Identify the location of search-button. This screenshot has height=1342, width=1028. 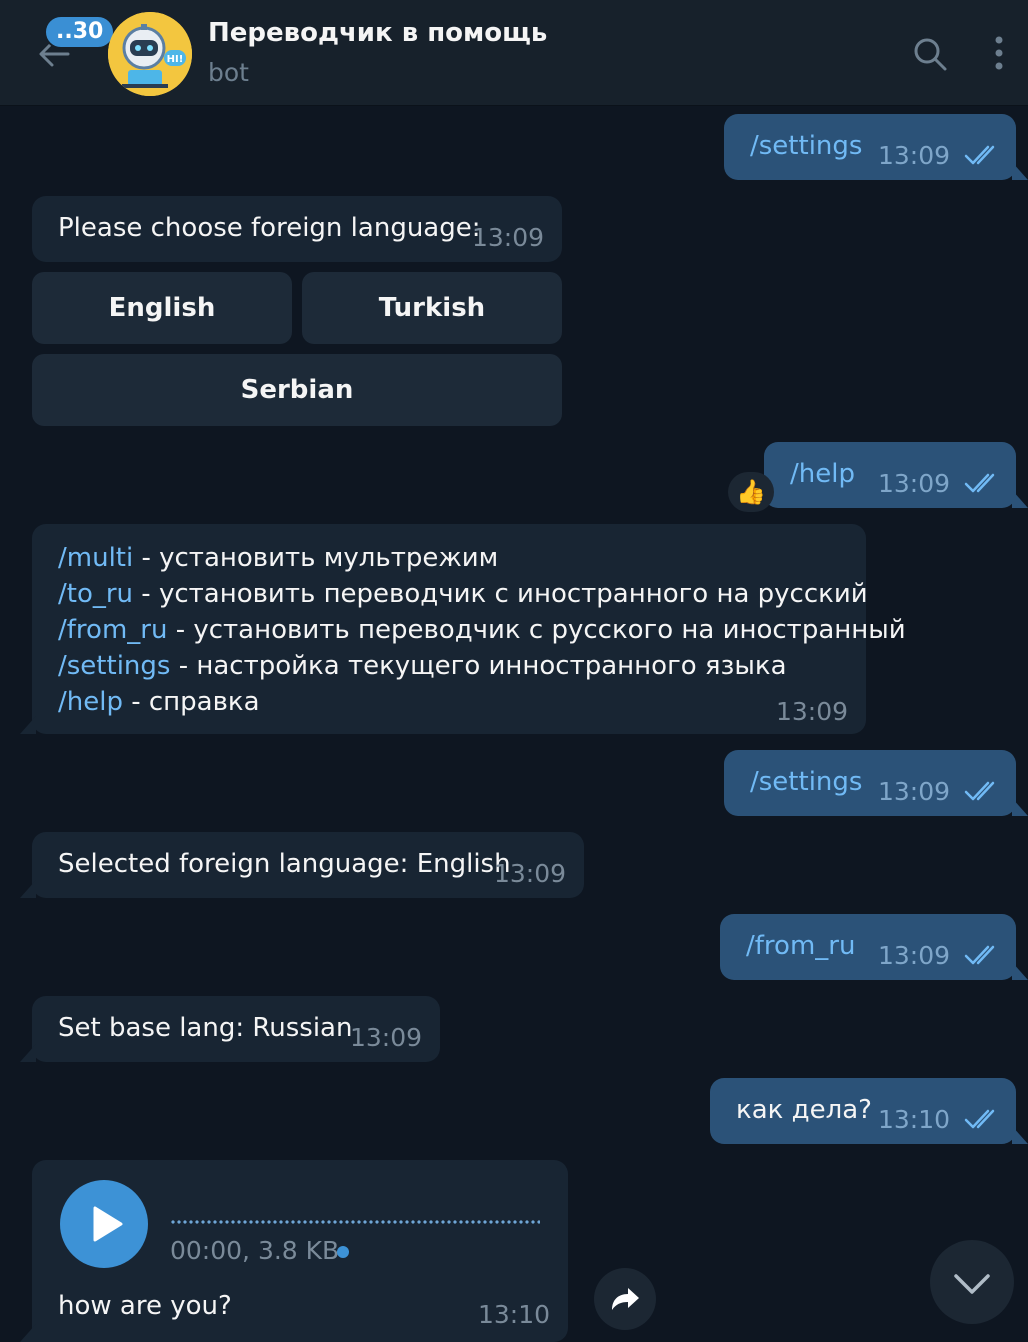
(930, 54).